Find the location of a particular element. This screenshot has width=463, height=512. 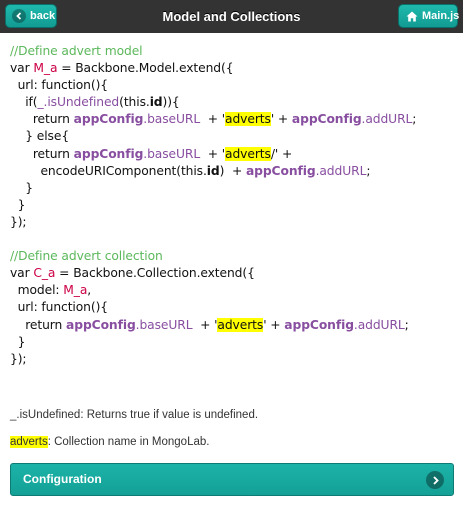

note-highlight: adverts is located at coordinates (29, 442).